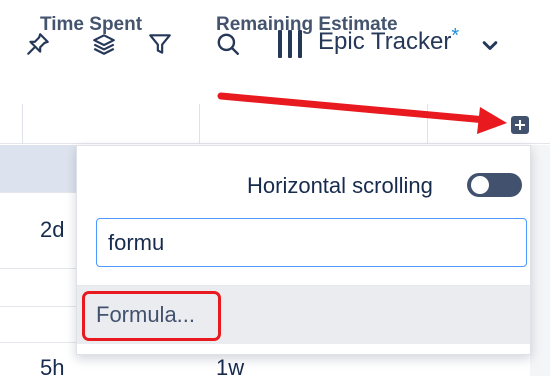 Image resolution: width=550 pixels, height=376 pixels. What do you see at coordinates (340, 185) in the screenshot?
I see `horizontal-scrolling-label: Horizontal scrolling` at bounding box center [340, 185].